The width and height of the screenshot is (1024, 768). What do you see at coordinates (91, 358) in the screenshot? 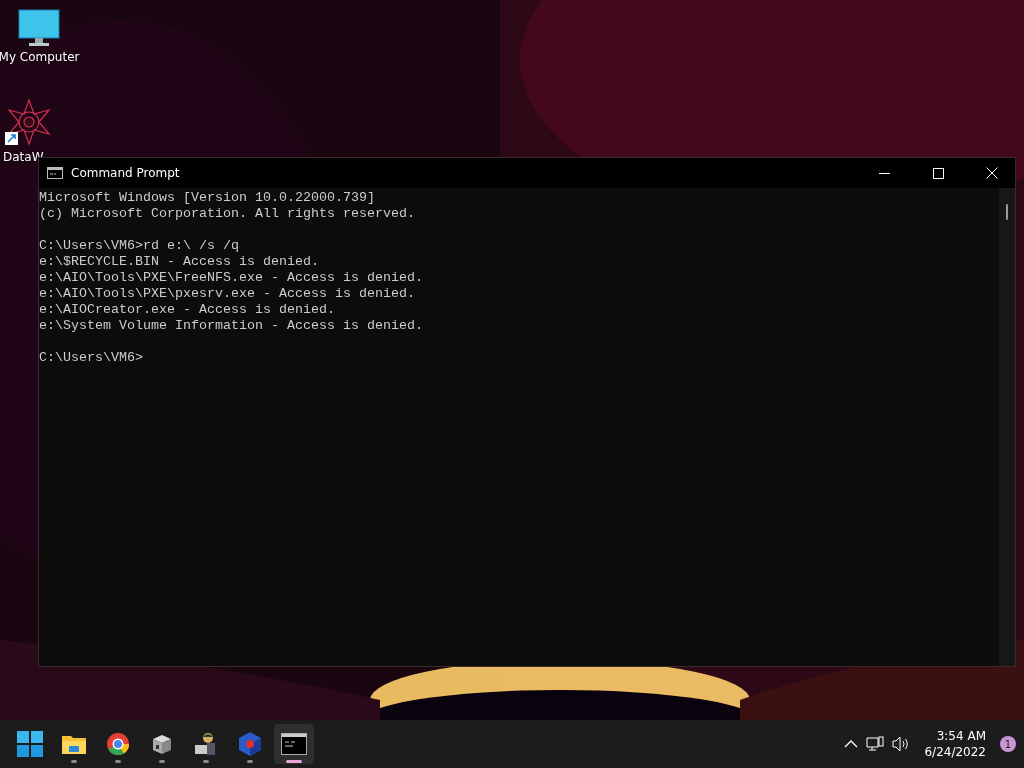
I see `console-line: C:\Users\VM6>` at bounding box center [91, 358].